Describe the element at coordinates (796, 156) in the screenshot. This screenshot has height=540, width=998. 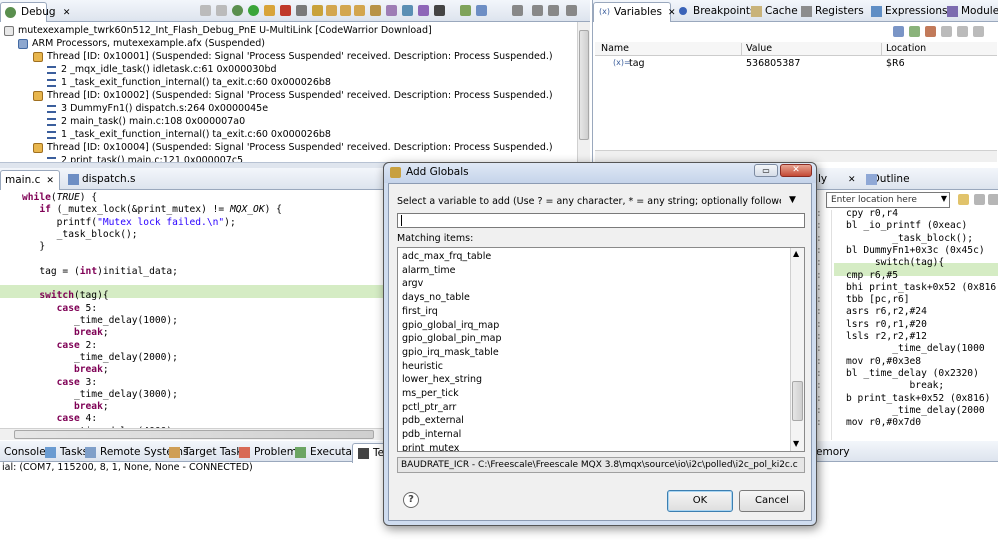
I see `variables-hscroll` at that location.